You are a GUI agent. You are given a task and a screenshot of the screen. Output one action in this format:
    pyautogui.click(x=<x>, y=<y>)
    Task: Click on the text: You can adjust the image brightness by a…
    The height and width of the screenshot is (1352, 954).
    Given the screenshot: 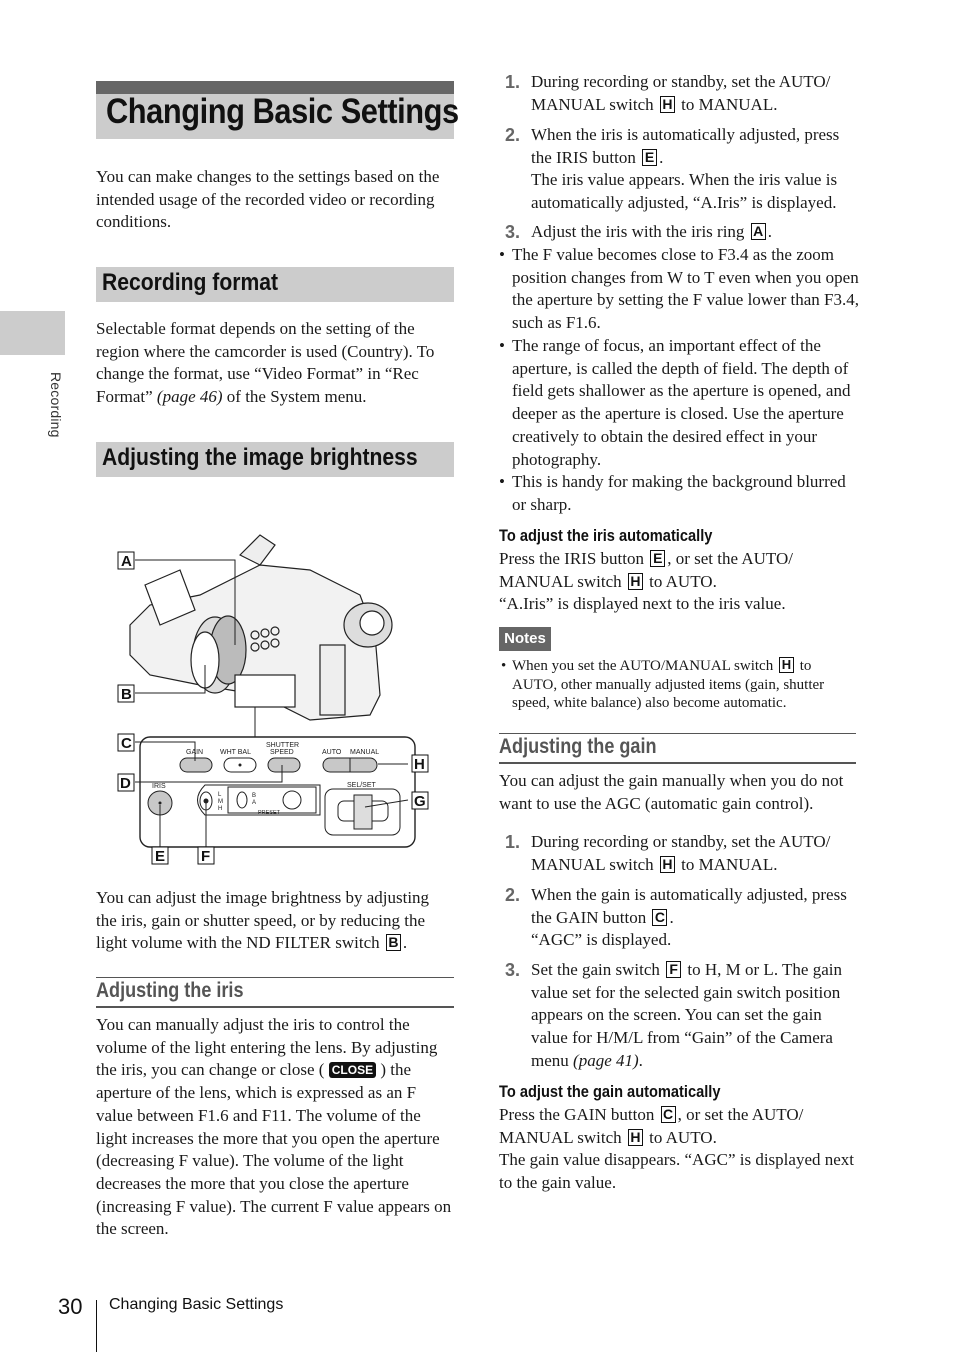 What is the action you would take?
    pyautogui.click(x=263, y=920)
    